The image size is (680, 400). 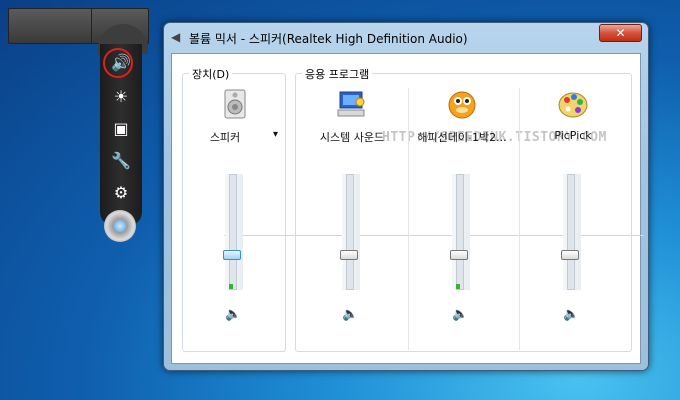 What do you see at coordinates (233, 232) in the screenshot?
I see `speaker-volume-track` at bounding box center [233, 232].